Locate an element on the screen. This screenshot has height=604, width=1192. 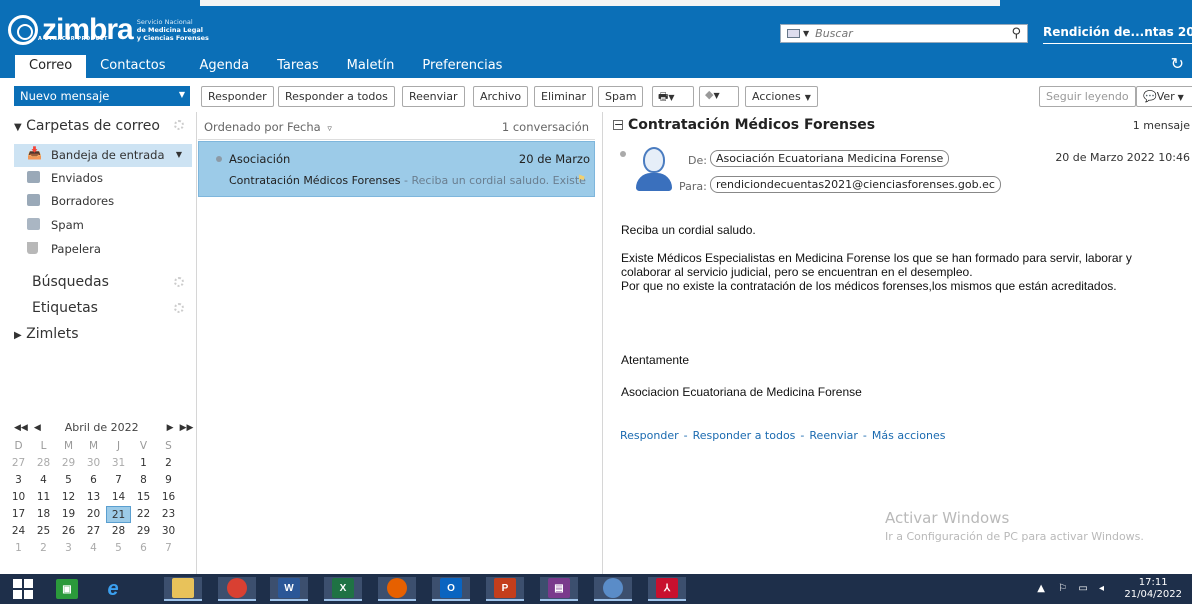
calendar-day: 17 is located at coordinates (18, 514).